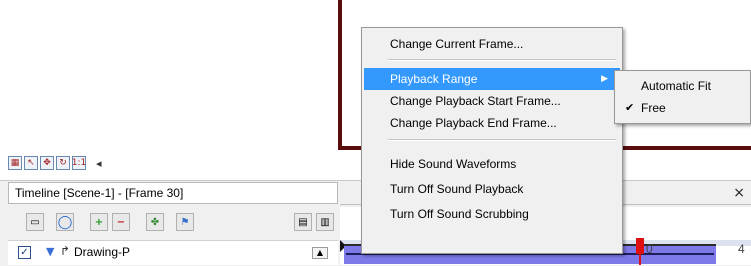 The width and height of the screenshot is (751, 266). Describe the element at coordinates (79, 163) in the screenshot. I see `one-to-one-icon: 1:1` at that location.